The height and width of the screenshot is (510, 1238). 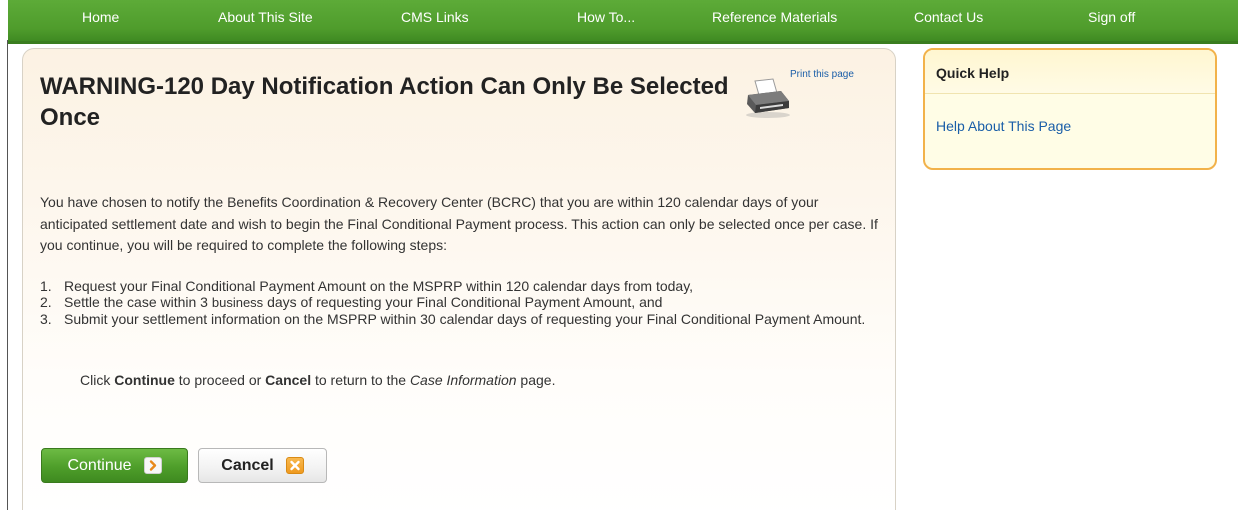 What do you see at coordinates (536, 380) in the screenshot?
I see `instruction-part4: page.` at bounding box center [536, 380].